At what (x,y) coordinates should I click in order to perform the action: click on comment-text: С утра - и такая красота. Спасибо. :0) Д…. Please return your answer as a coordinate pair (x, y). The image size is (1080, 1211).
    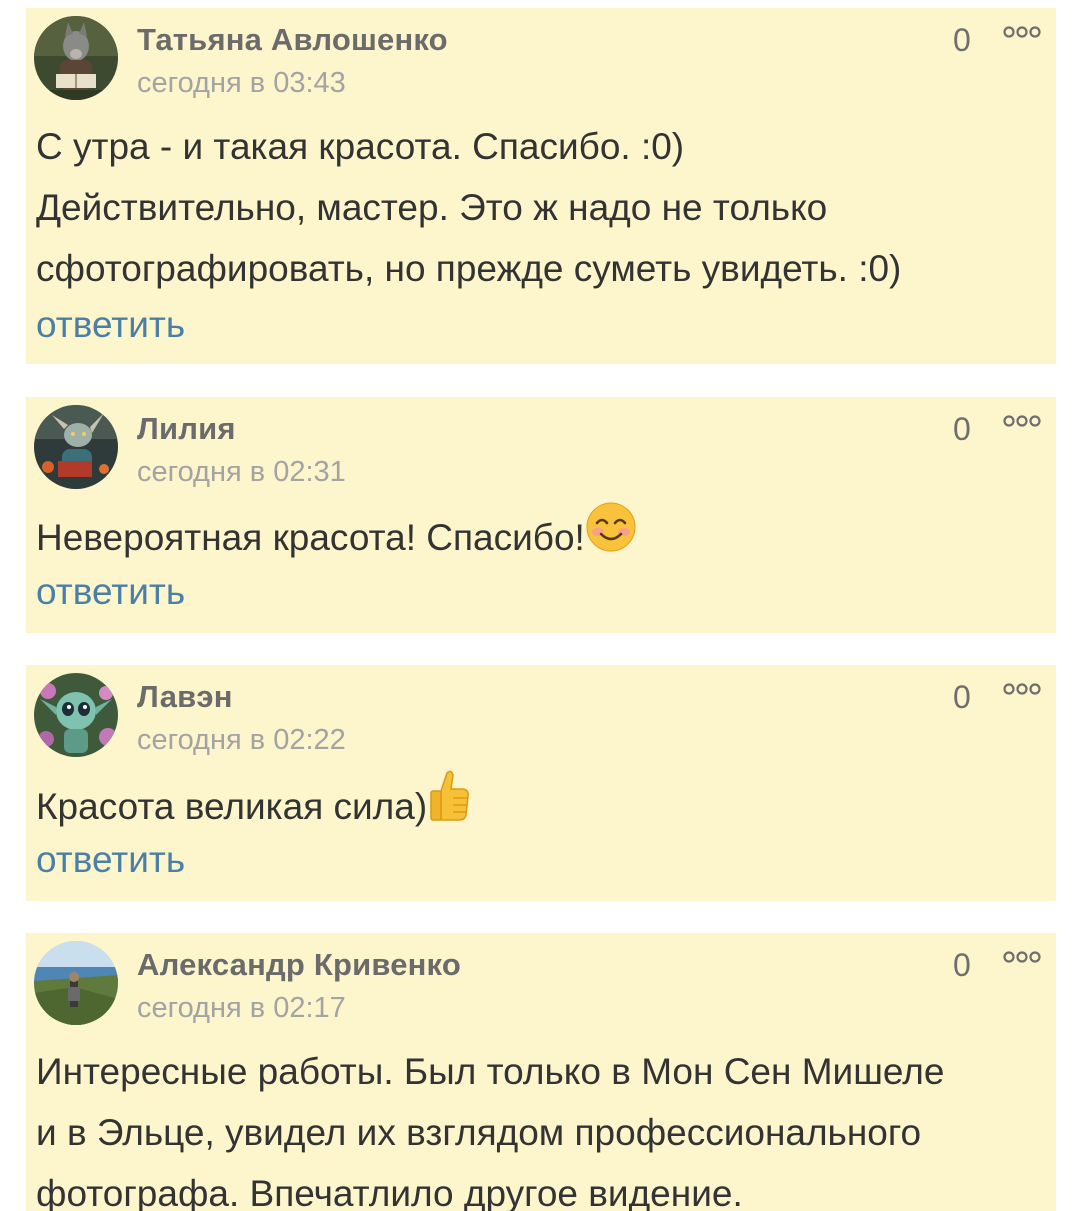
    Looking at the image, I should click on (541, 207).